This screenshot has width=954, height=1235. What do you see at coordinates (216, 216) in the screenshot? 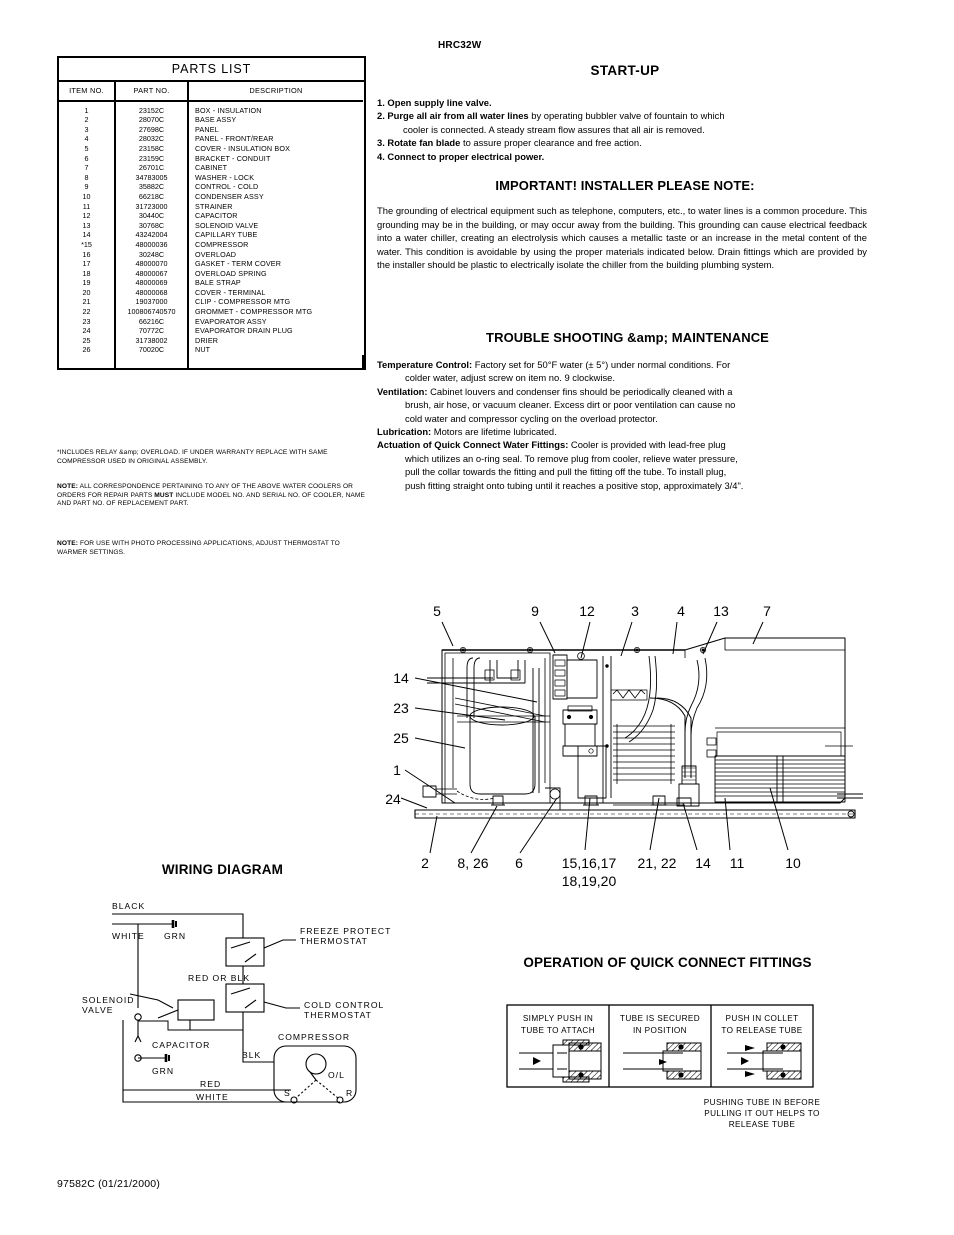
I see `cell-description: CAPACITOR` at bounding box center [216, 216].